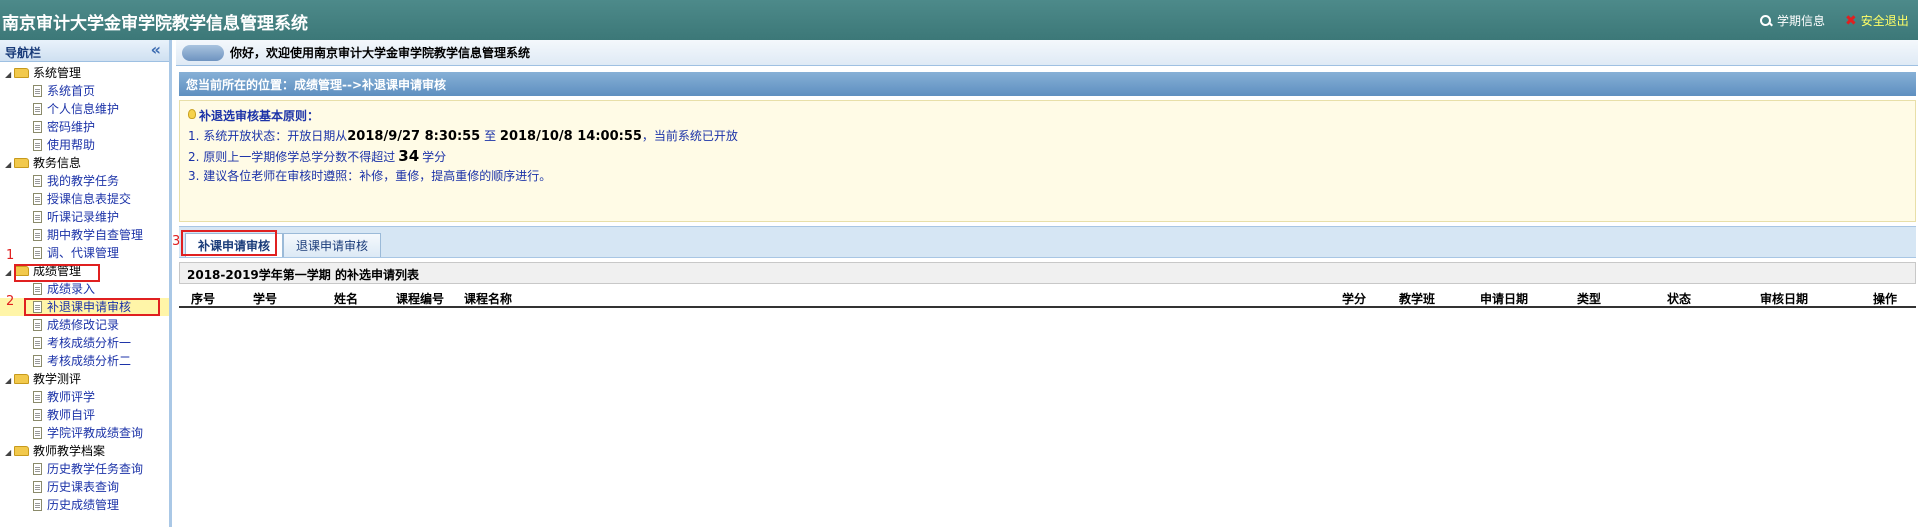 The height and width of the screenshot is (527, 1918). I want to click on nav-item-label: 调、代课管理, so click(83, 253).